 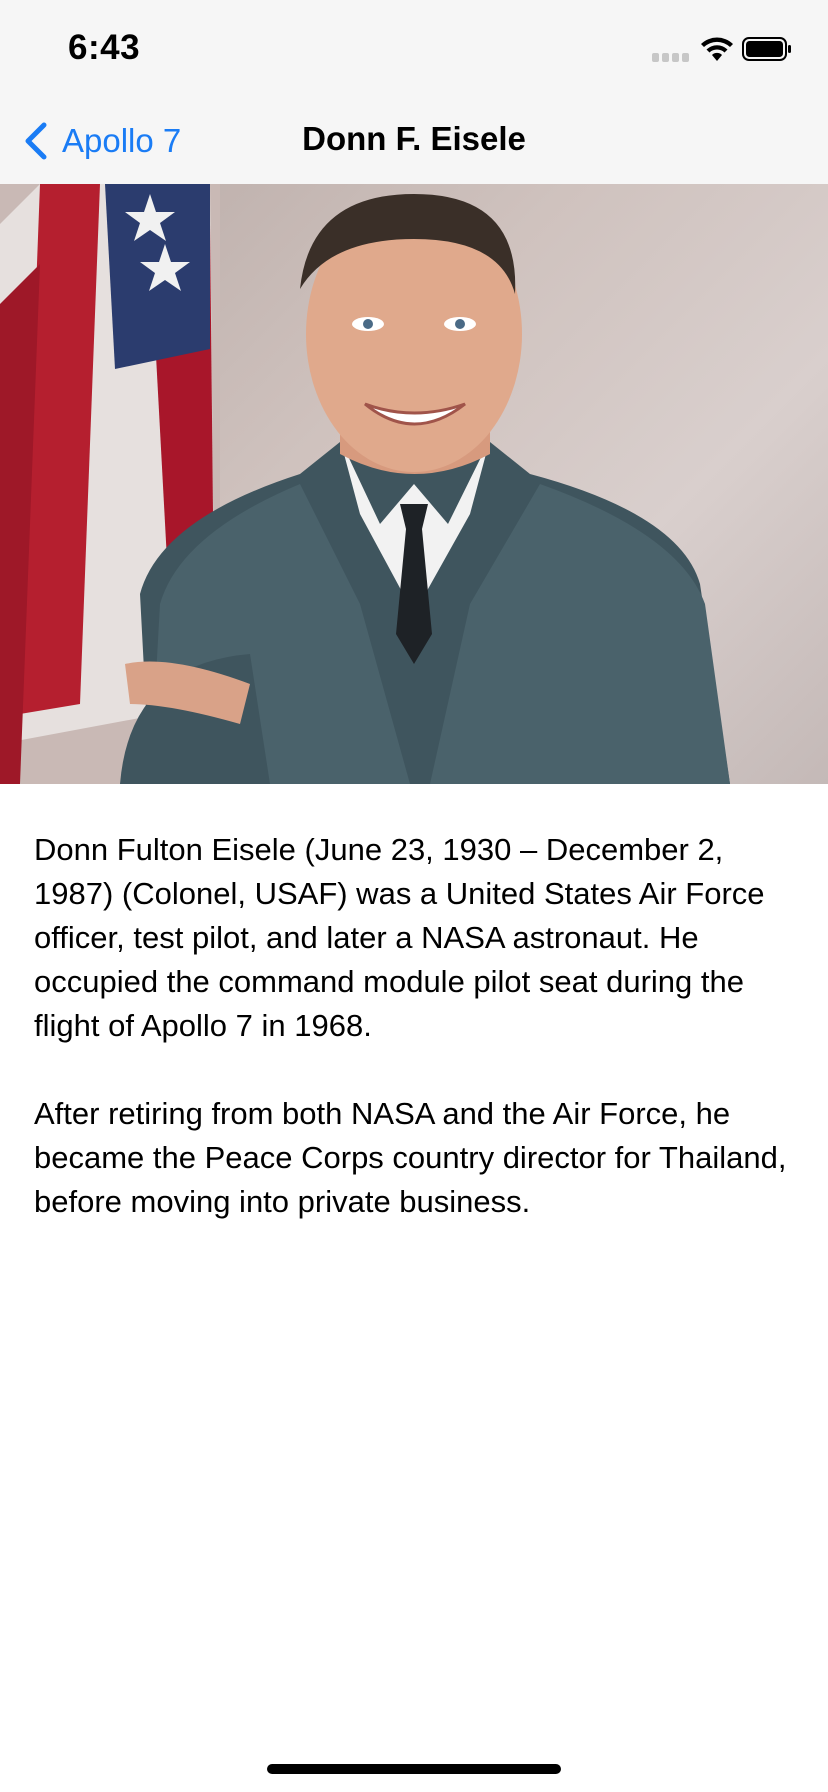 What do you see at coordinates (104, 47) in the screenshot?
I see `status-time: 6:43` at bounding box center [104, 47].